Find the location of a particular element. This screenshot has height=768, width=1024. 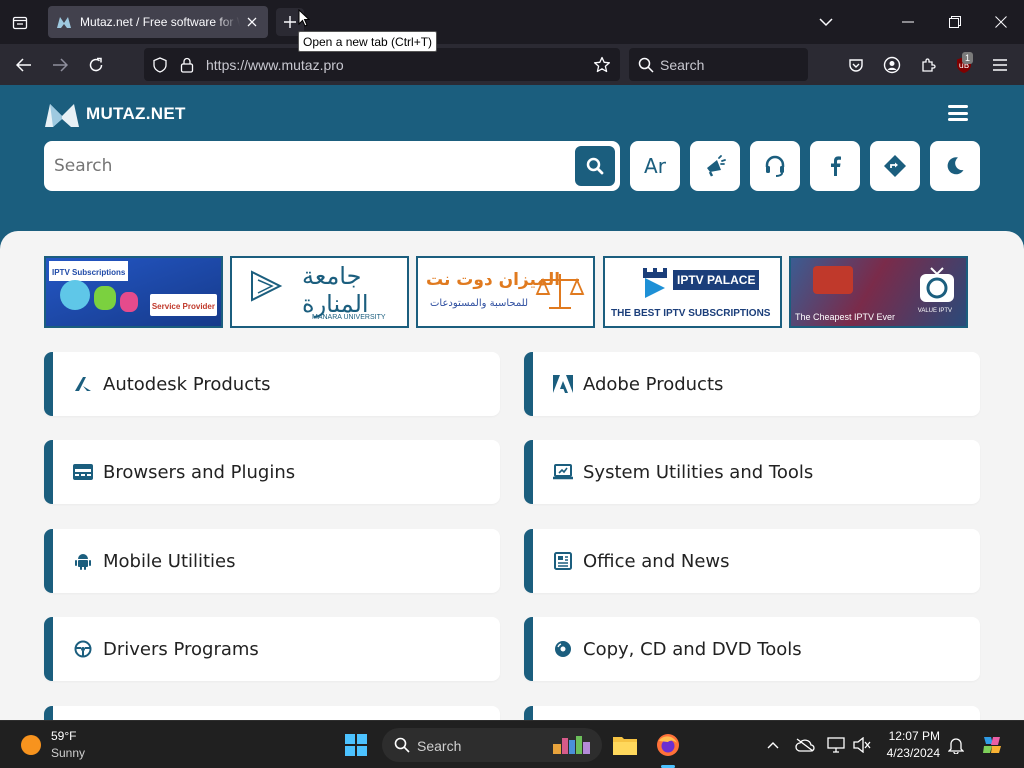

site-search-box is located at coordinates (332, 166).